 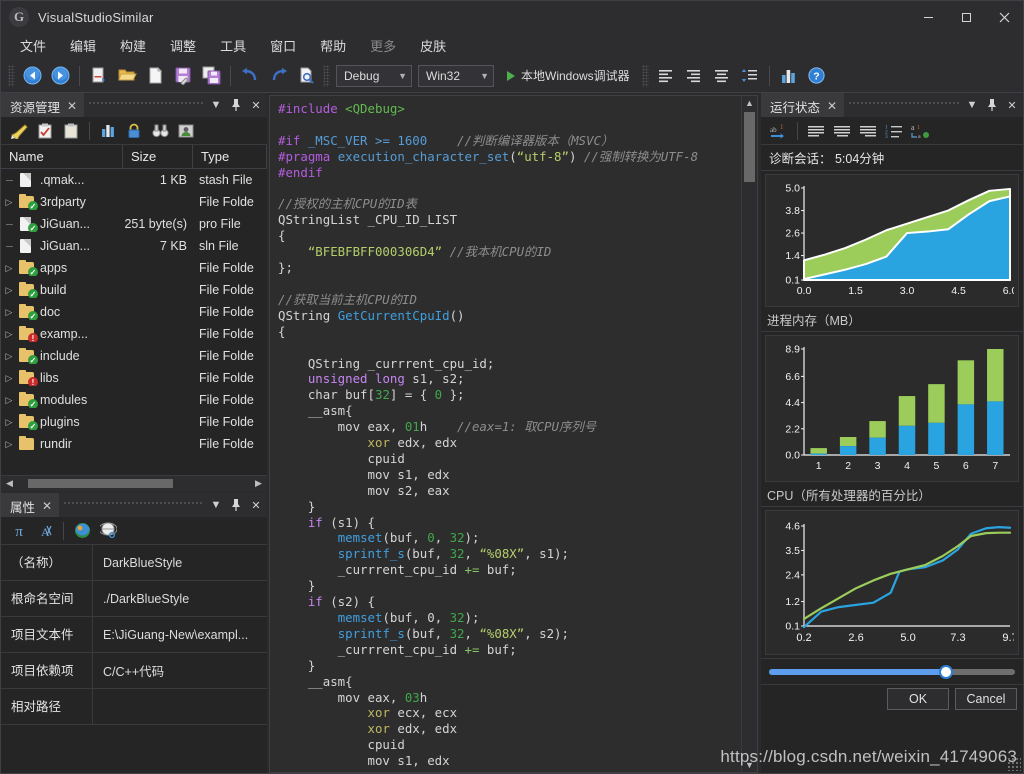 What do you see at coordinates (45, 131) in the screenshot?
I see `checklist-icon` at bounding box center [45, 131].